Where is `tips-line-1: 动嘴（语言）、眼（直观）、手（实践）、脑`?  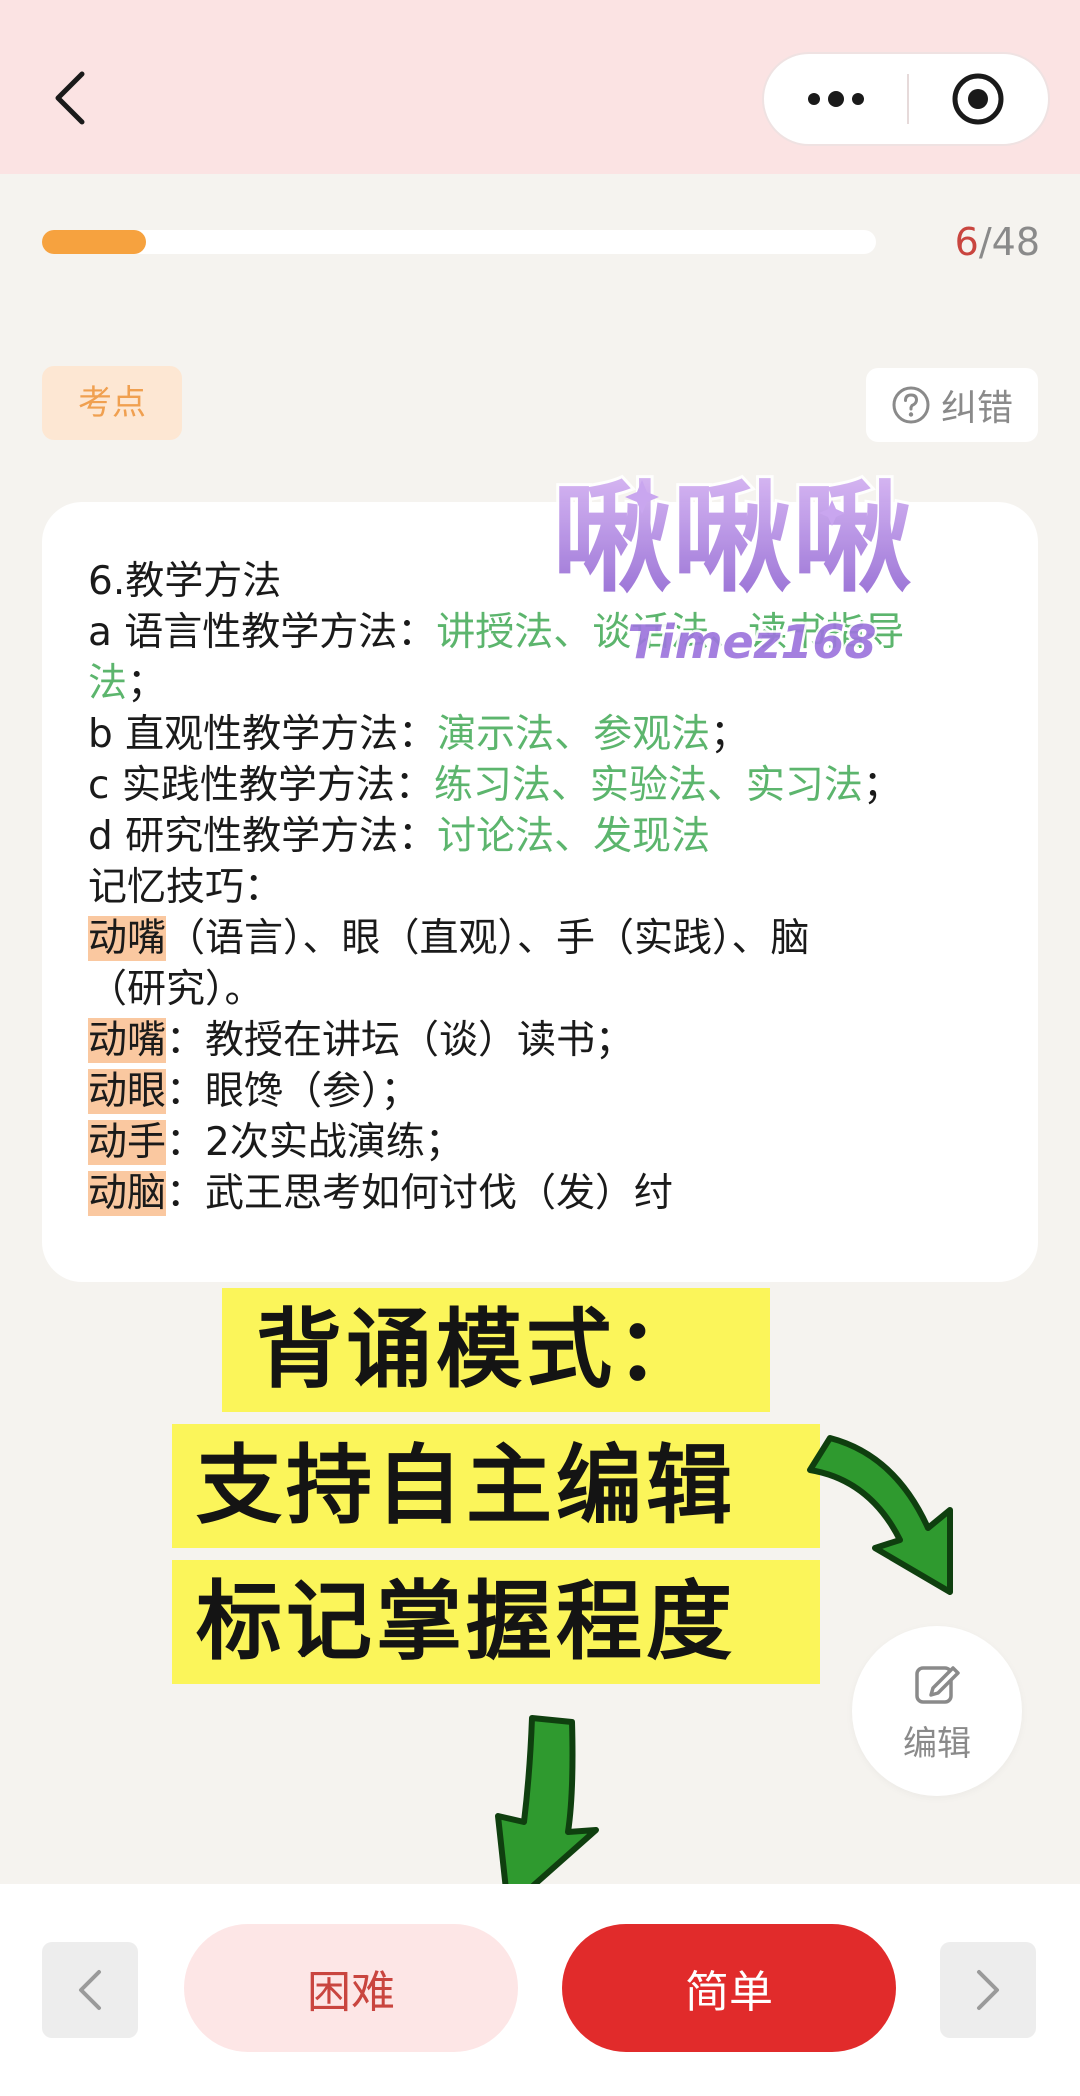
tips-line-1: 动嘴（语言）、眼（直观）、手（实践）、脑 is located at coordinates (548, 938).